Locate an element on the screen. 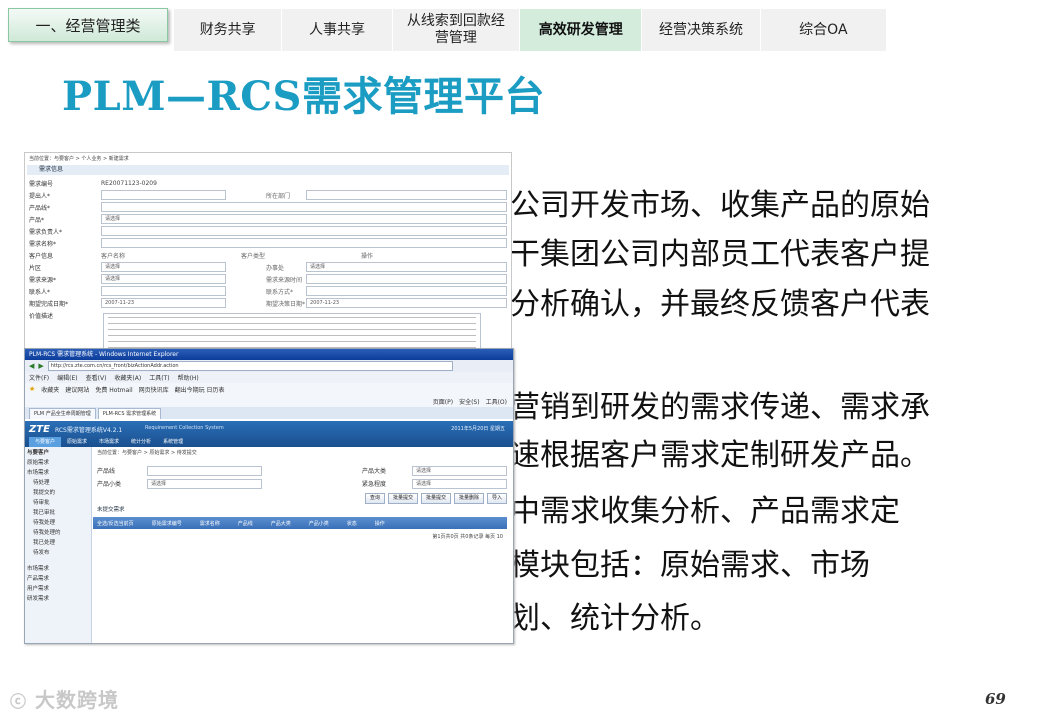 The image size is (1040, 720). sidebar-item-5: 我提交的 is located at coordinates (41, 493).